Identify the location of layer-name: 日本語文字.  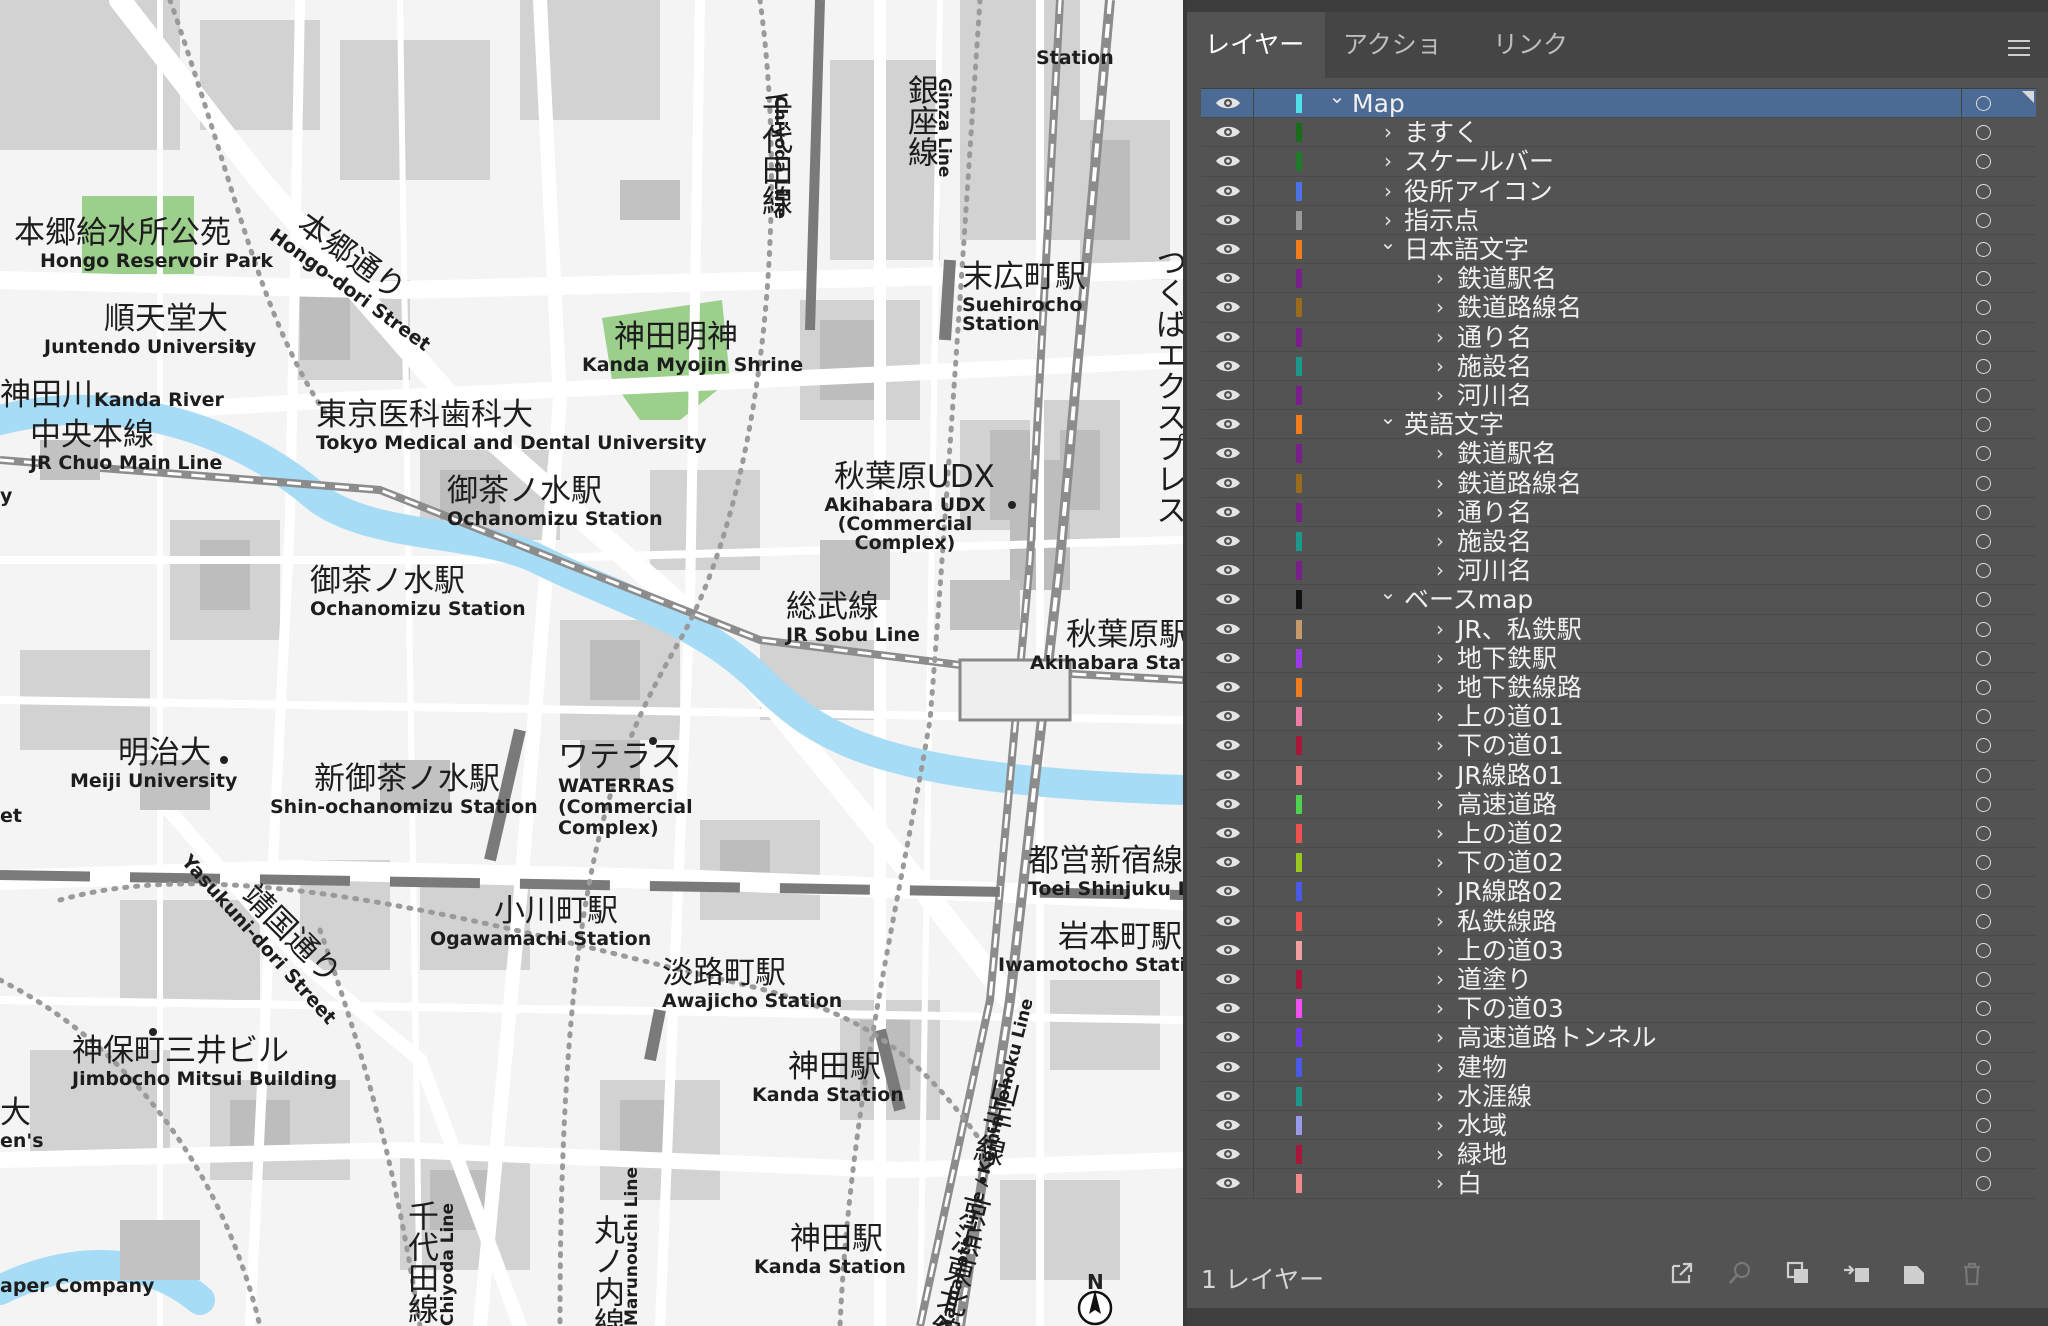
(1466, 250).